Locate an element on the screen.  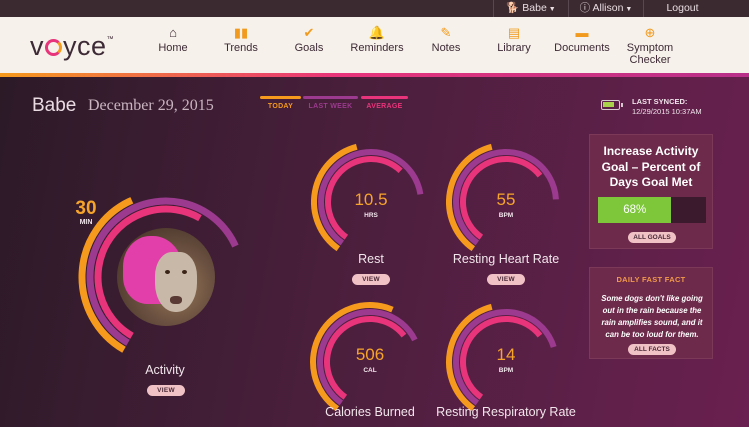
book-icon: ▤ is located at coordinates (514, 32).